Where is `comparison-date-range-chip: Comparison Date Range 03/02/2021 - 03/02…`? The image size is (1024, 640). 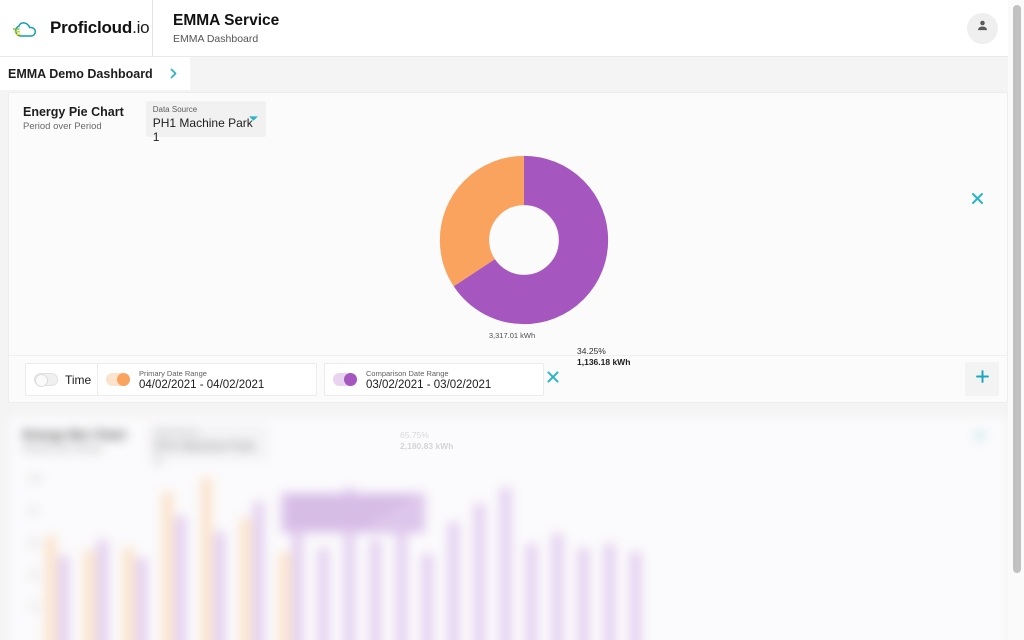 comparison-date-range-chip: Comparison Date Range 03/02/2021 - 03/02… is located at coordinates (434, 379).